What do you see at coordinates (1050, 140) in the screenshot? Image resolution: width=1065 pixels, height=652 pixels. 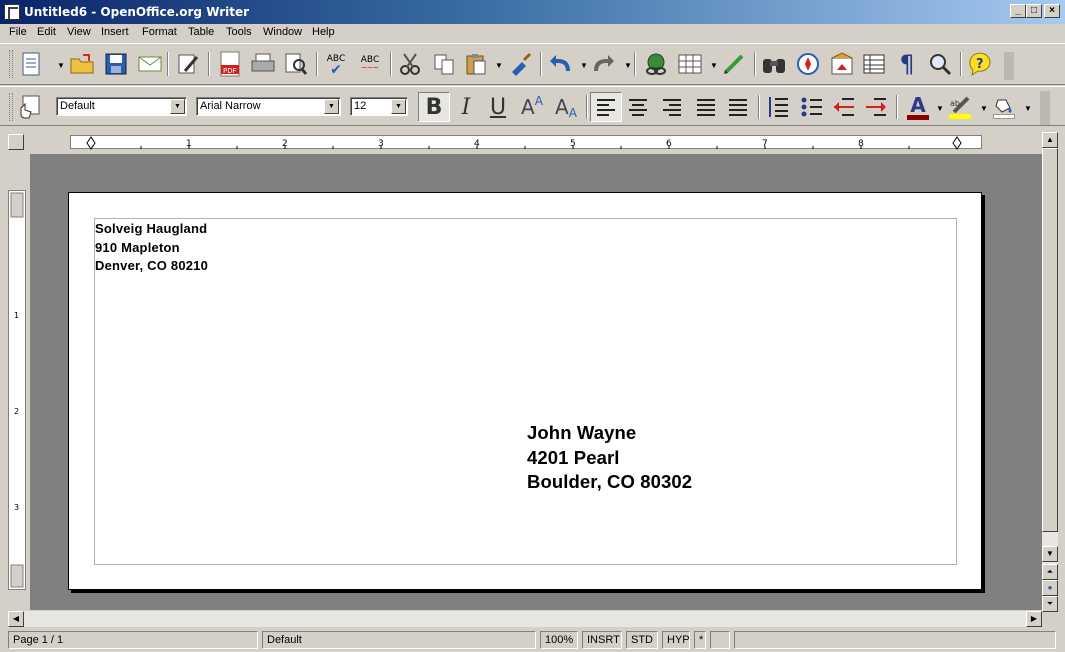 I see `scroll-up-button: ▲` at bounding box center [1050, 140].